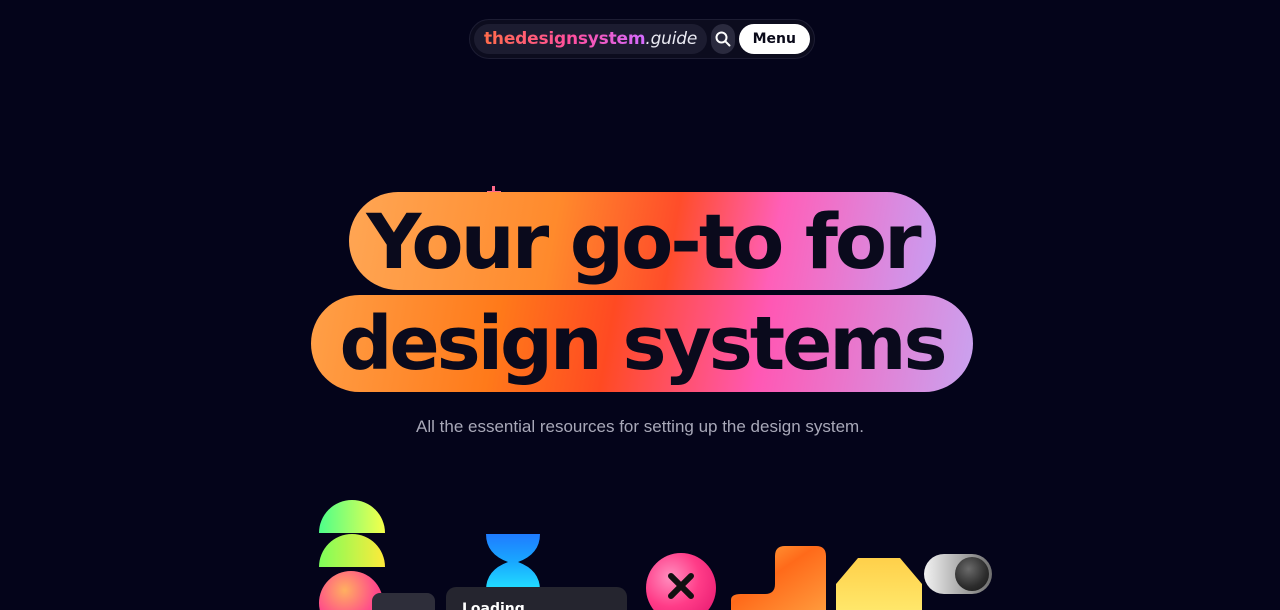 This screenshot has height=610, width=1280. I want to click on hourglass-shape, so click(513, 562).